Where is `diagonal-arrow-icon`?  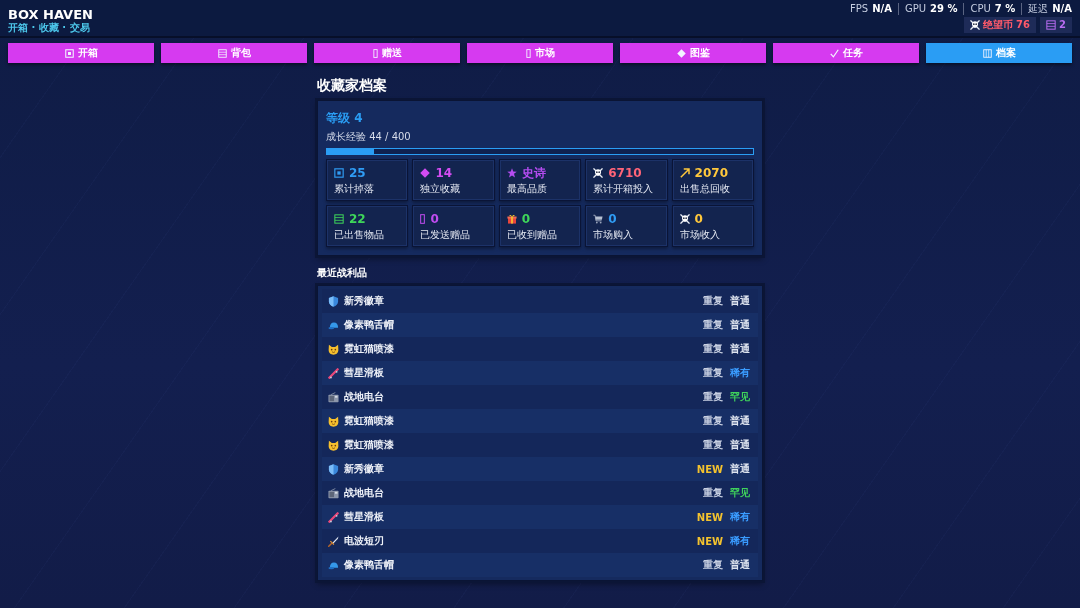
diagonal-arrow-icon is located at coordinates (684, 173).